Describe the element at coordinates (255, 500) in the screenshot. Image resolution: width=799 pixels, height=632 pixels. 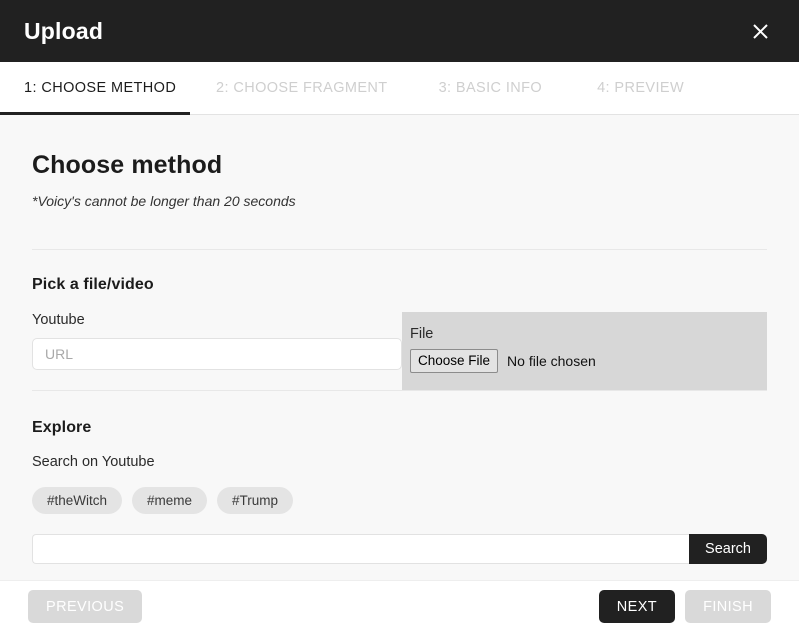
I see `tag-chip: #Trump` at that location.